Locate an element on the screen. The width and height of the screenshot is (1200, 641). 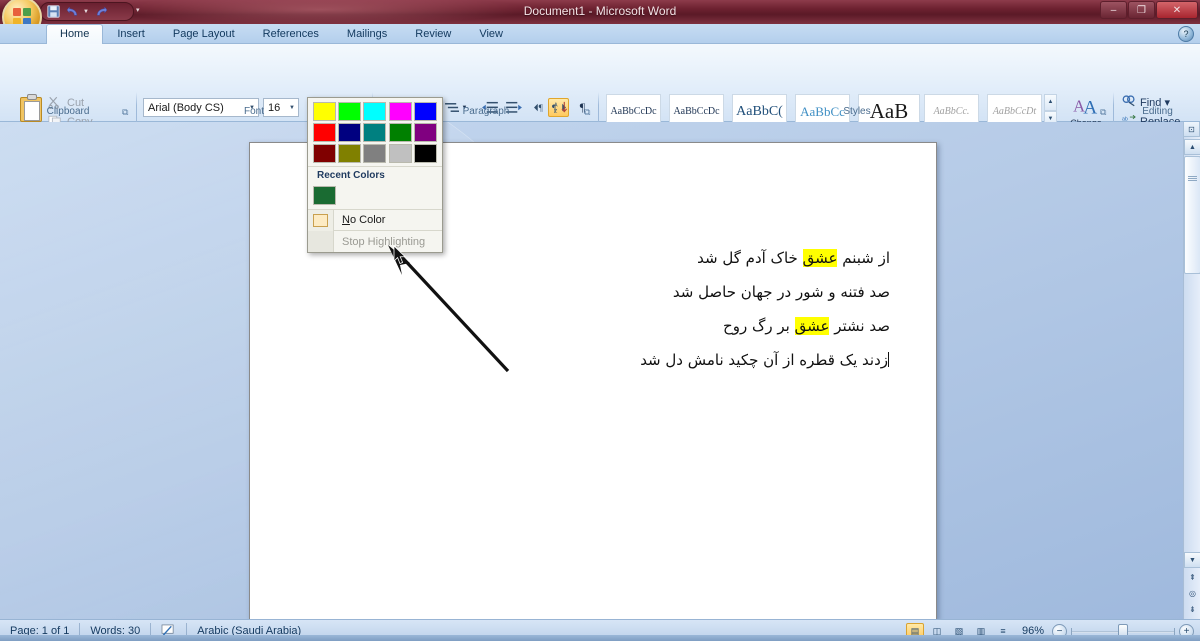
group-label-editing: Editing is located at coordinates (1157, 111).